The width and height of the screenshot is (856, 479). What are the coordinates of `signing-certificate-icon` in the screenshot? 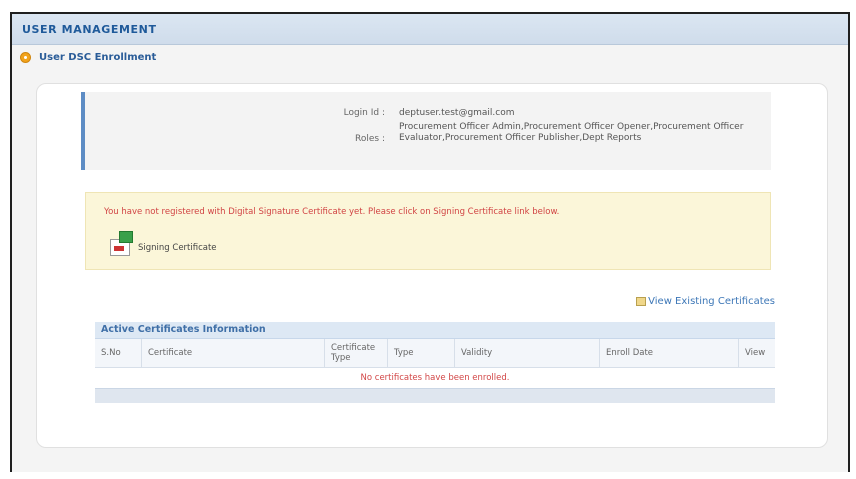 It's located at (123, 244).